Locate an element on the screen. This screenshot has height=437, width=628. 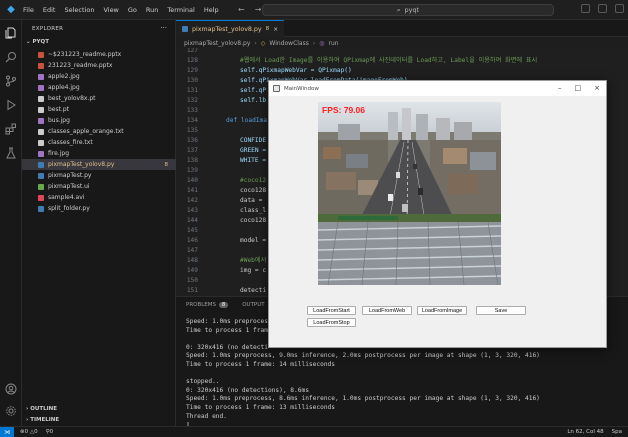
warnings-count: 0 is located at coordinates (36, 432).